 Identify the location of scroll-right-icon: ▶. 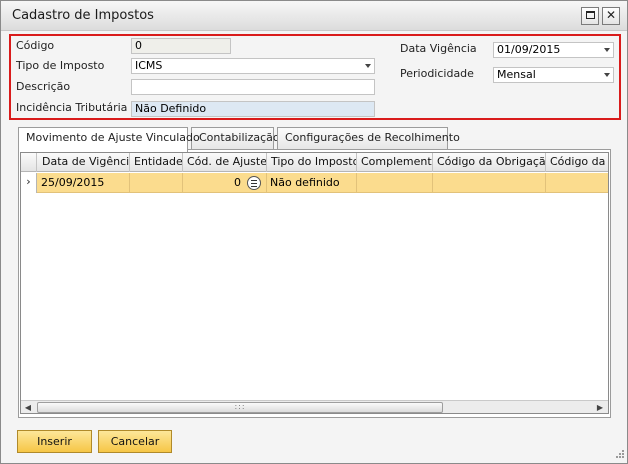
(600, 407).